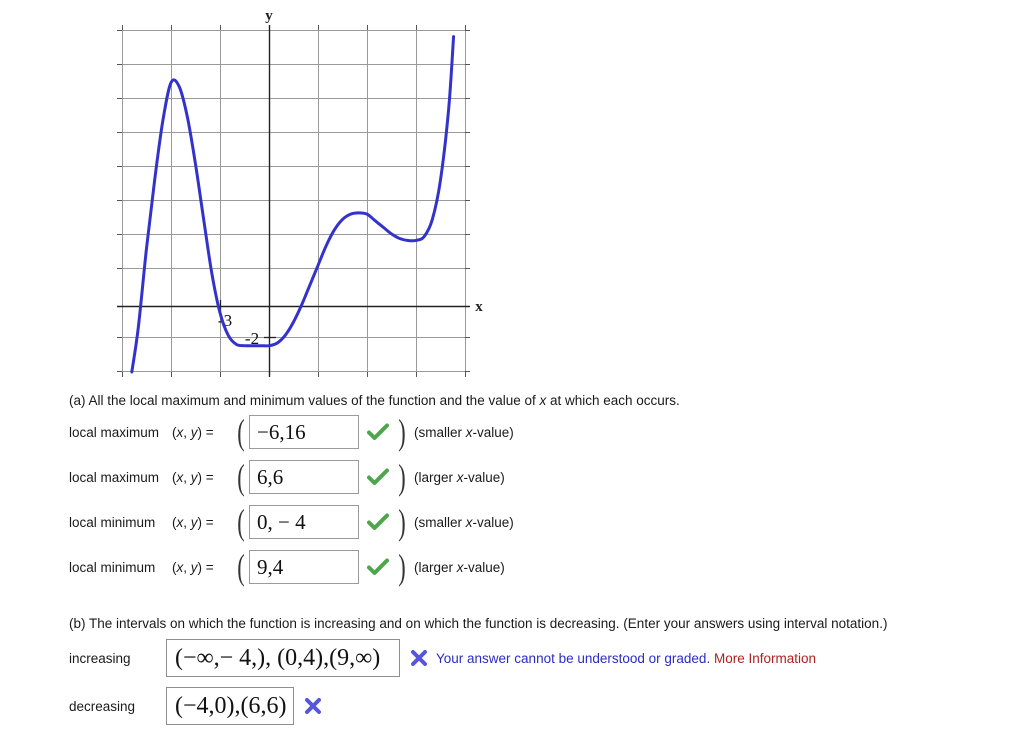 The width and height of the screenshot is (1024, 736). I want to click on increasing-input: (−∞,− 4,), (0,4),(9,∞), so click(283, 658).